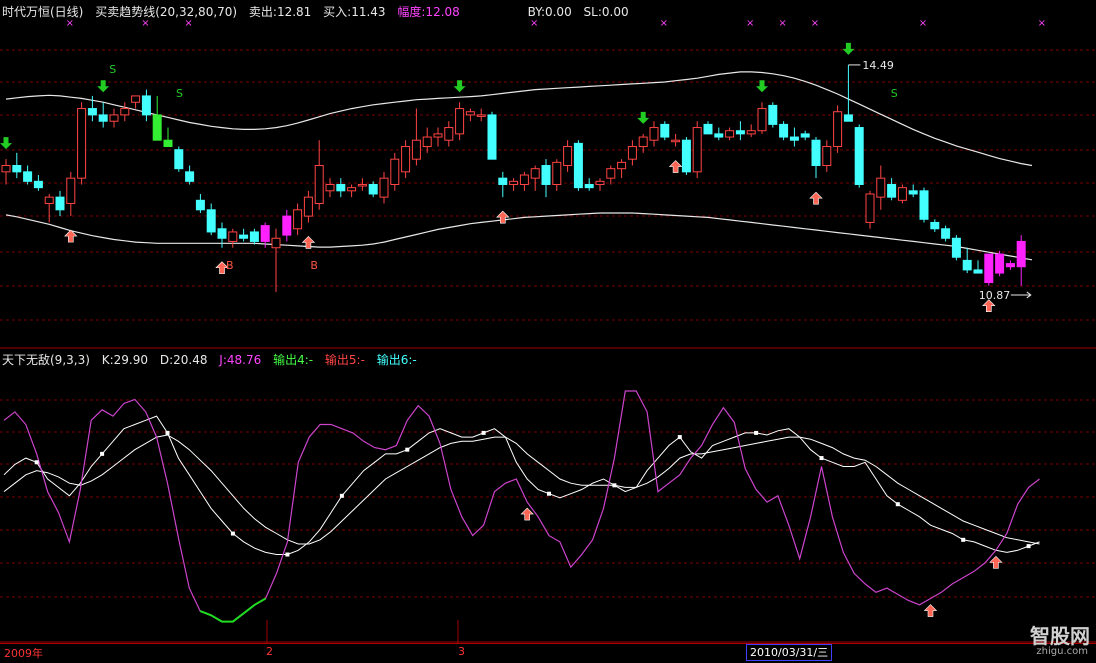 This screenshot has width=1096, height=663. I want to click on kdj-indicator-name: 天下无敌(9,3,3), so click(46, 360).